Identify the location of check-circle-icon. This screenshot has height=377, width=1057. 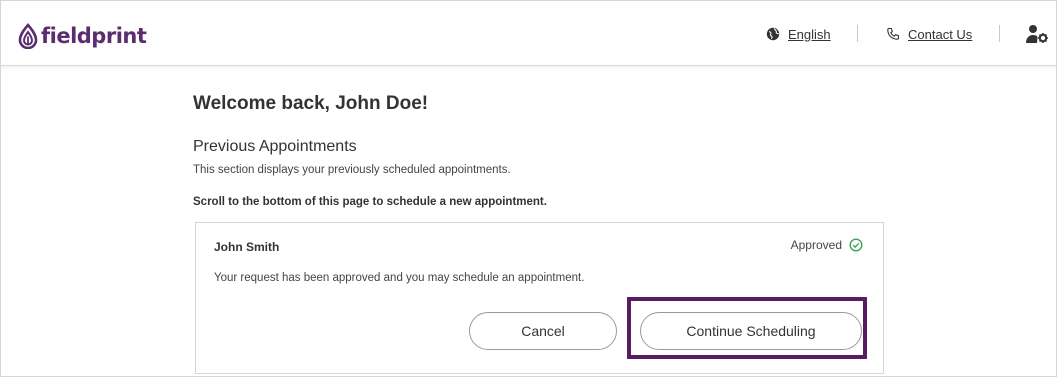
(856, 245).